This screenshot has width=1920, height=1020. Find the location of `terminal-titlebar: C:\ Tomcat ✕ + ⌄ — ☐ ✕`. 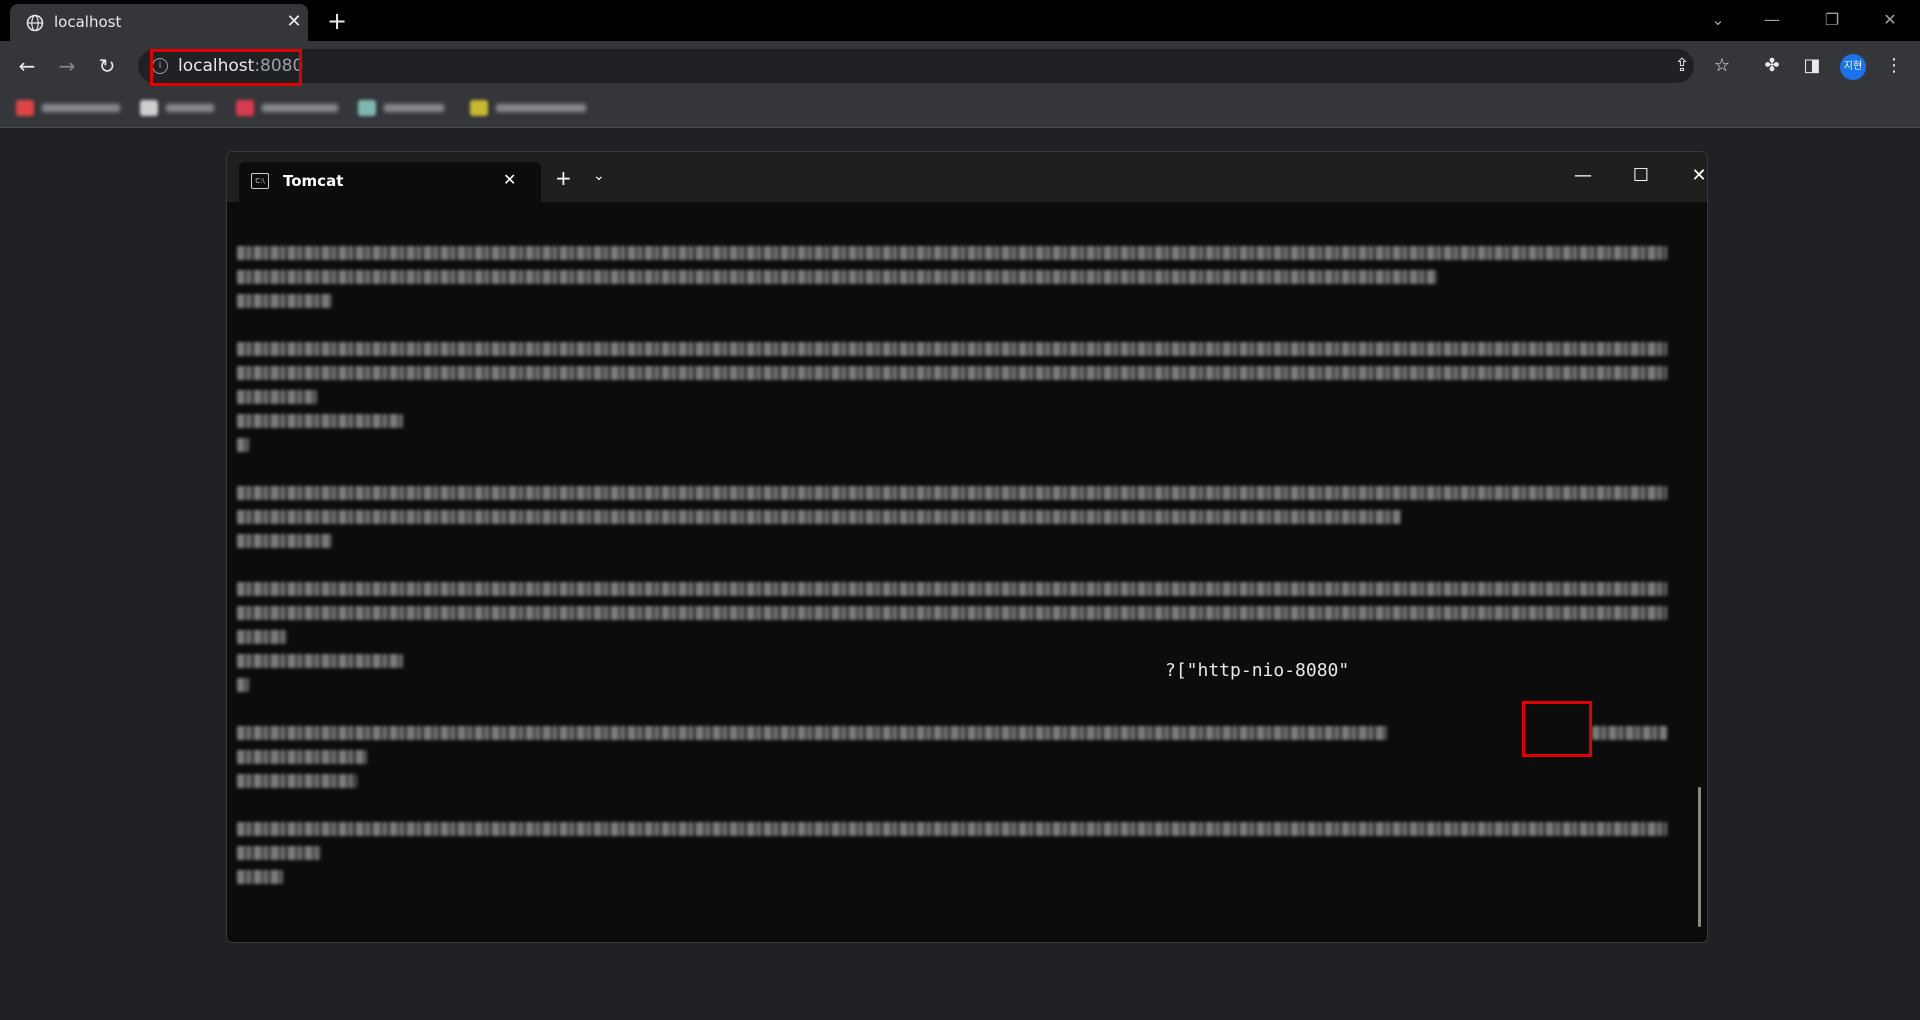

terminal-titlebar: C:\ Tomcat ✕ + ⌄ — ☐ ✕ is located at coordinates (967, 177).